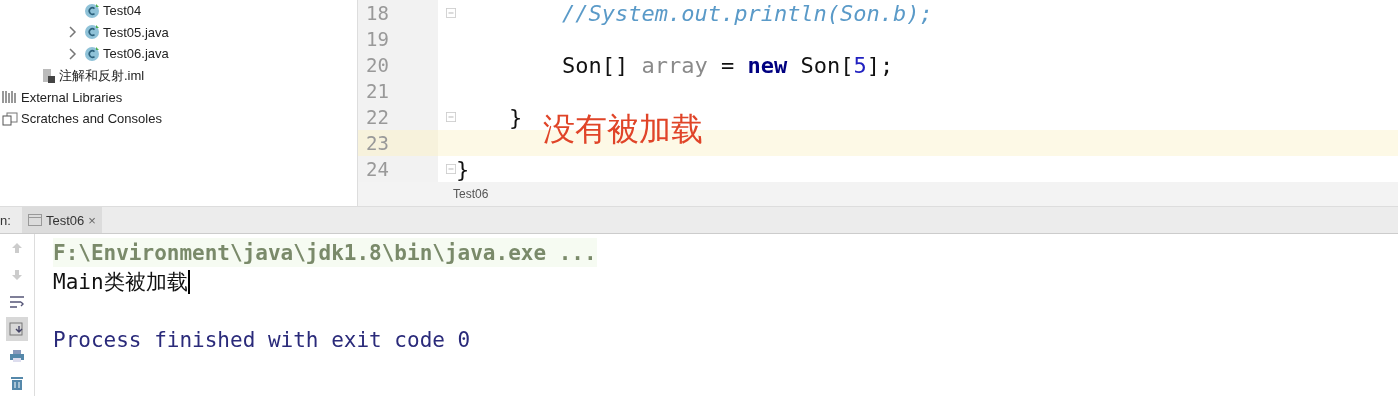 The image size is (1398, 416). Describe the element at coordinates (10, 118) in the screenshot. I see `scratch-icon` at that location.